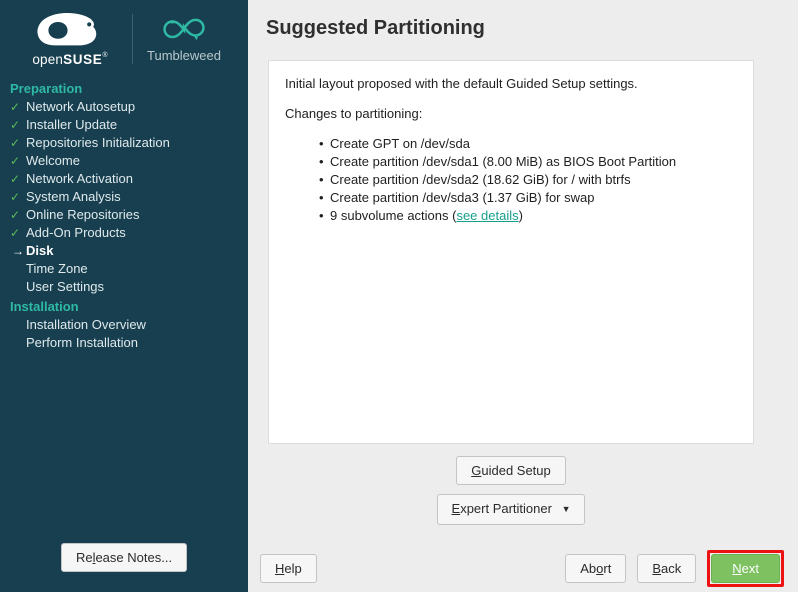  Describe the element at coordinates (511, 470) in the screenshot. I see `guided-setup-button: Guided Setup` at that location.